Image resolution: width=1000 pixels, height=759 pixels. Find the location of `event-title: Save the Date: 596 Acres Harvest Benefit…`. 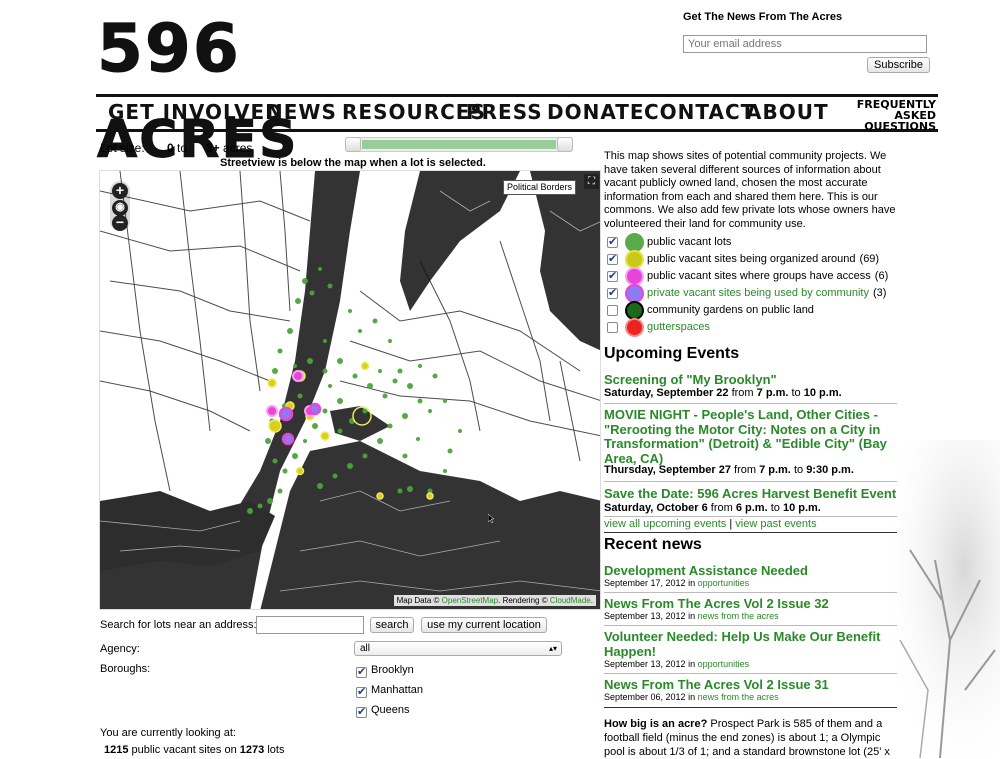

event-title: Save the Date: 596 Acres Harvest Benefit… is located at coordinates (751, 494).